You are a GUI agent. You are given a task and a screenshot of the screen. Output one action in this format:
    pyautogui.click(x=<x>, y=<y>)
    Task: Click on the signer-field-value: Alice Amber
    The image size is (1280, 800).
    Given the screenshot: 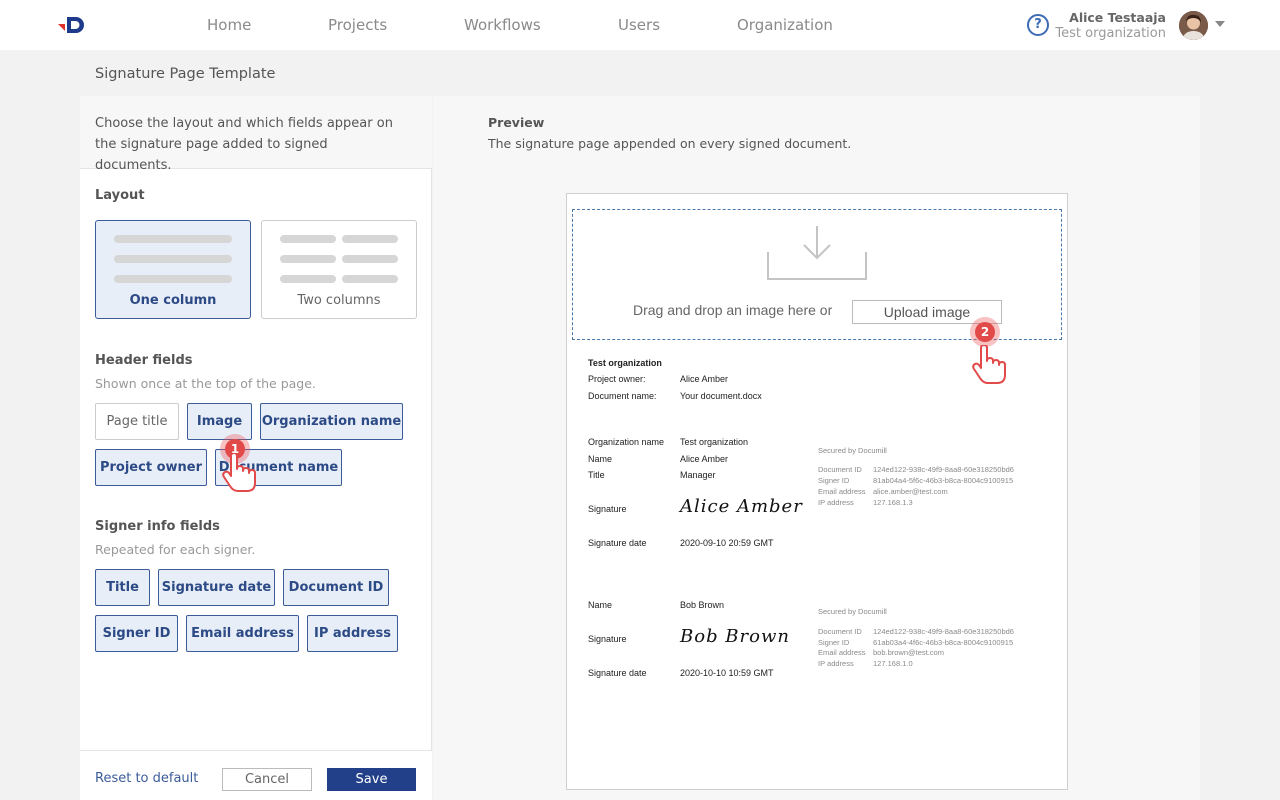 What is the action you would take?
    pyautogui.click(x=704, y=459)
    